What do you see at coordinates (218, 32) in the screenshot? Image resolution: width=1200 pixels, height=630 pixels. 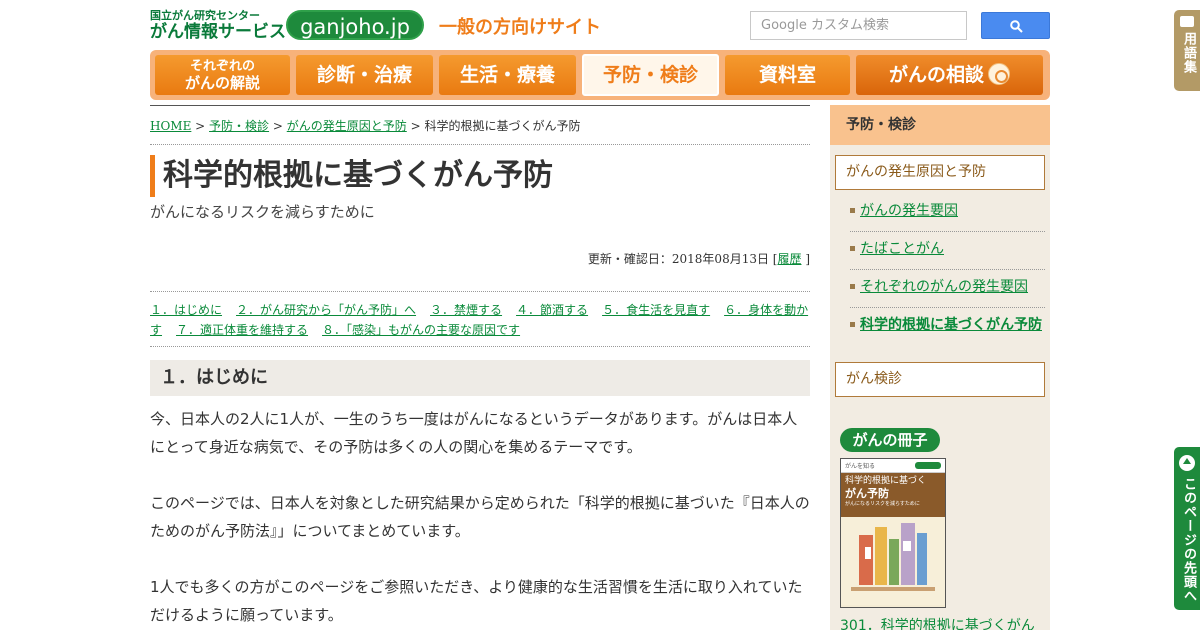 I see `service-name: がん情報サービス` at bounding box center [218, 32].